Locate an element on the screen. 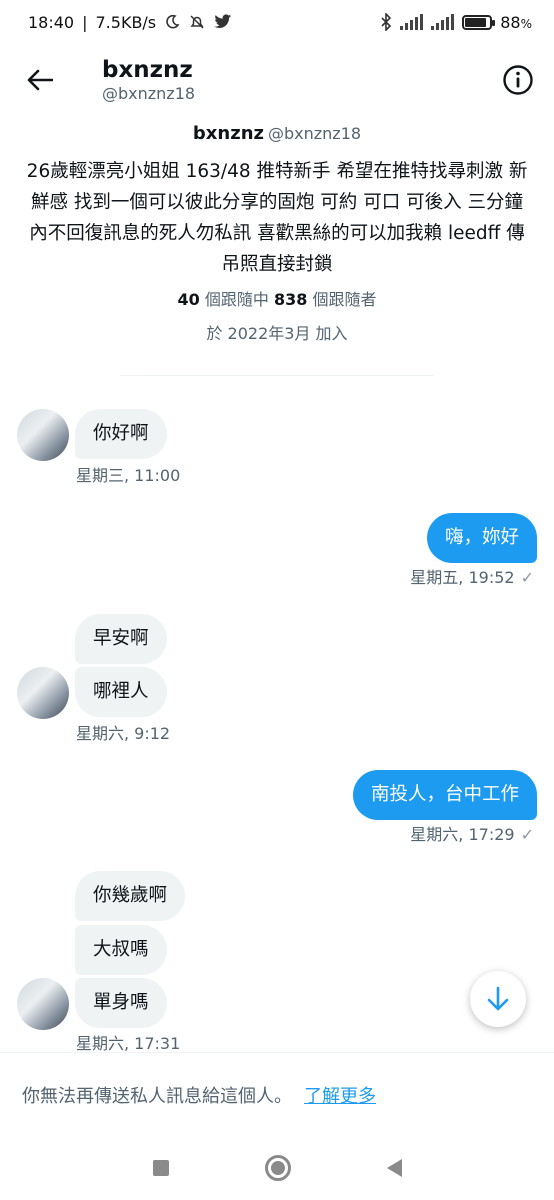  dm-disabled-footer: 你無法再傳送私人訊息給這個人。 了解更多 is located at coordinates (277, 1094).